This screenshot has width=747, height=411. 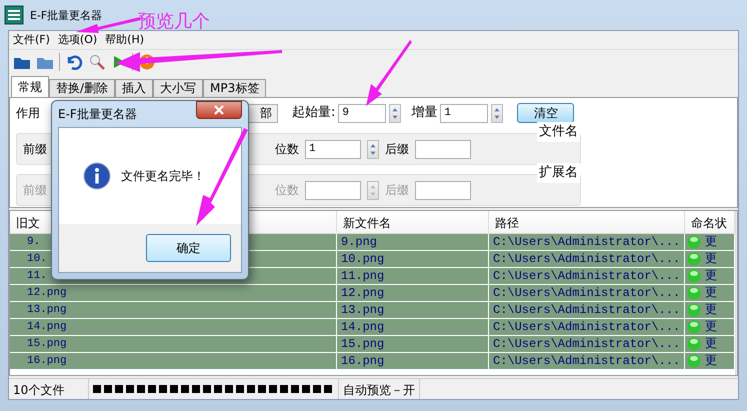 I want to click on window-title: E-F批量更名器, so click(x=66, y=15).